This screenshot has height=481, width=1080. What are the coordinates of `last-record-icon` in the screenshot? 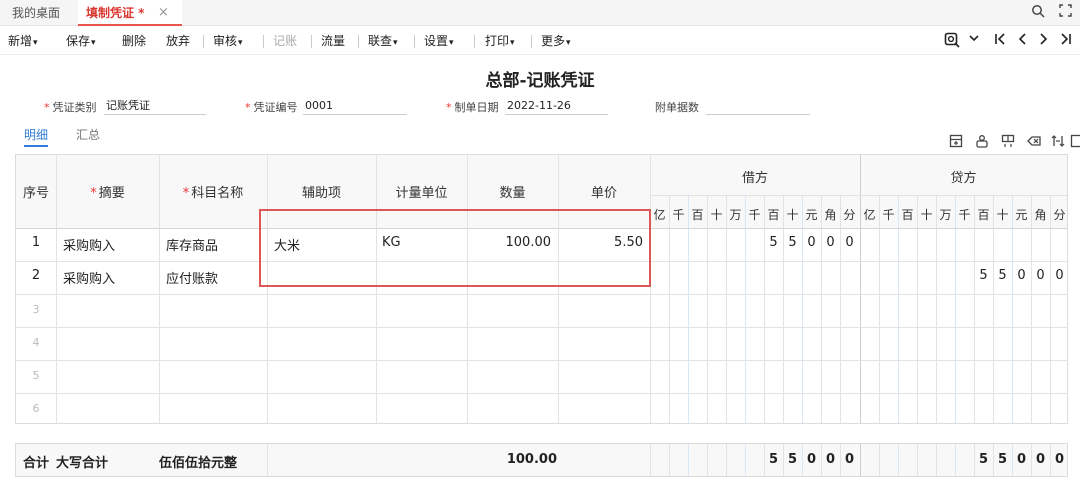 It's located at (1066, 41).